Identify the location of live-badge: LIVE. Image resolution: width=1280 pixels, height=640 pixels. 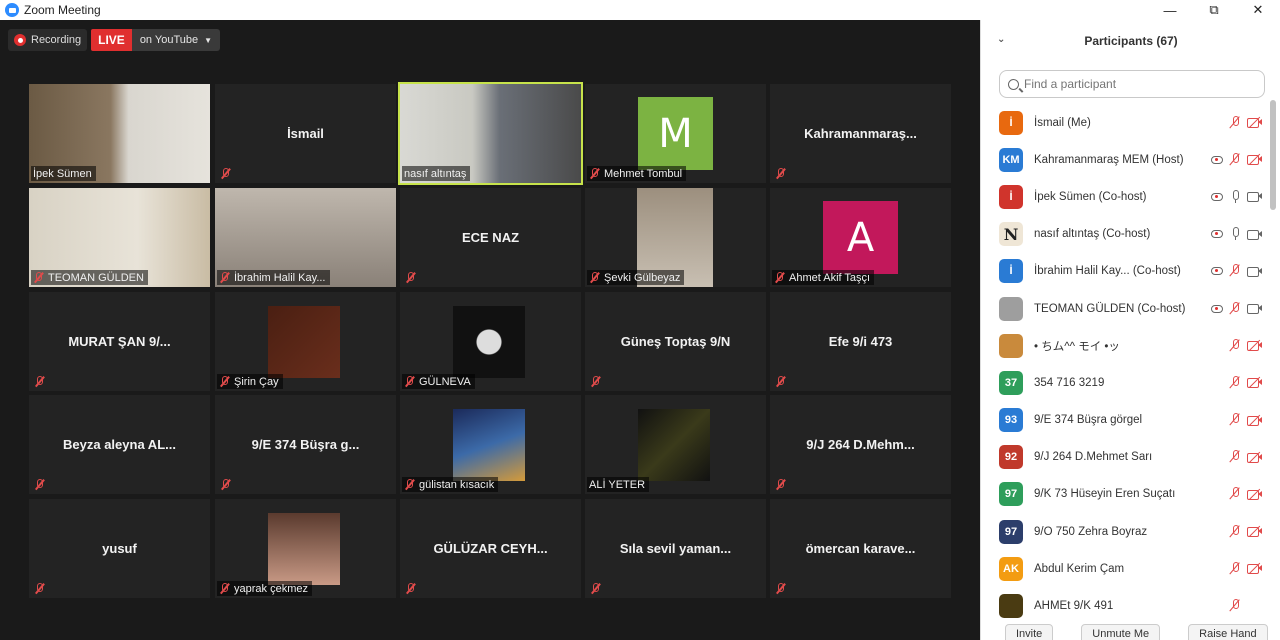
(111, 40).